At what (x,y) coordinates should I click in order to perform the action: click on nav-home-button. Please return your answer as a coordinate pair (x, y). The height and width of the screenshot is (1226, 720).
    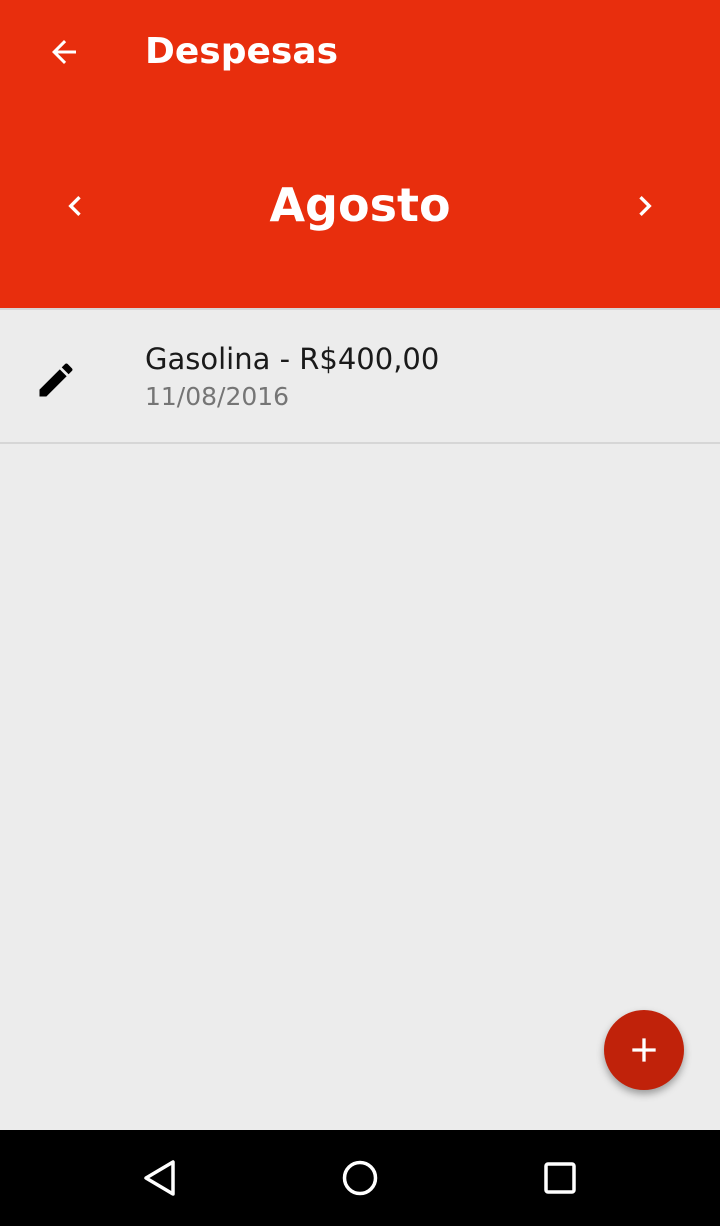
    Looking at the image, I should click on (360, 1178).